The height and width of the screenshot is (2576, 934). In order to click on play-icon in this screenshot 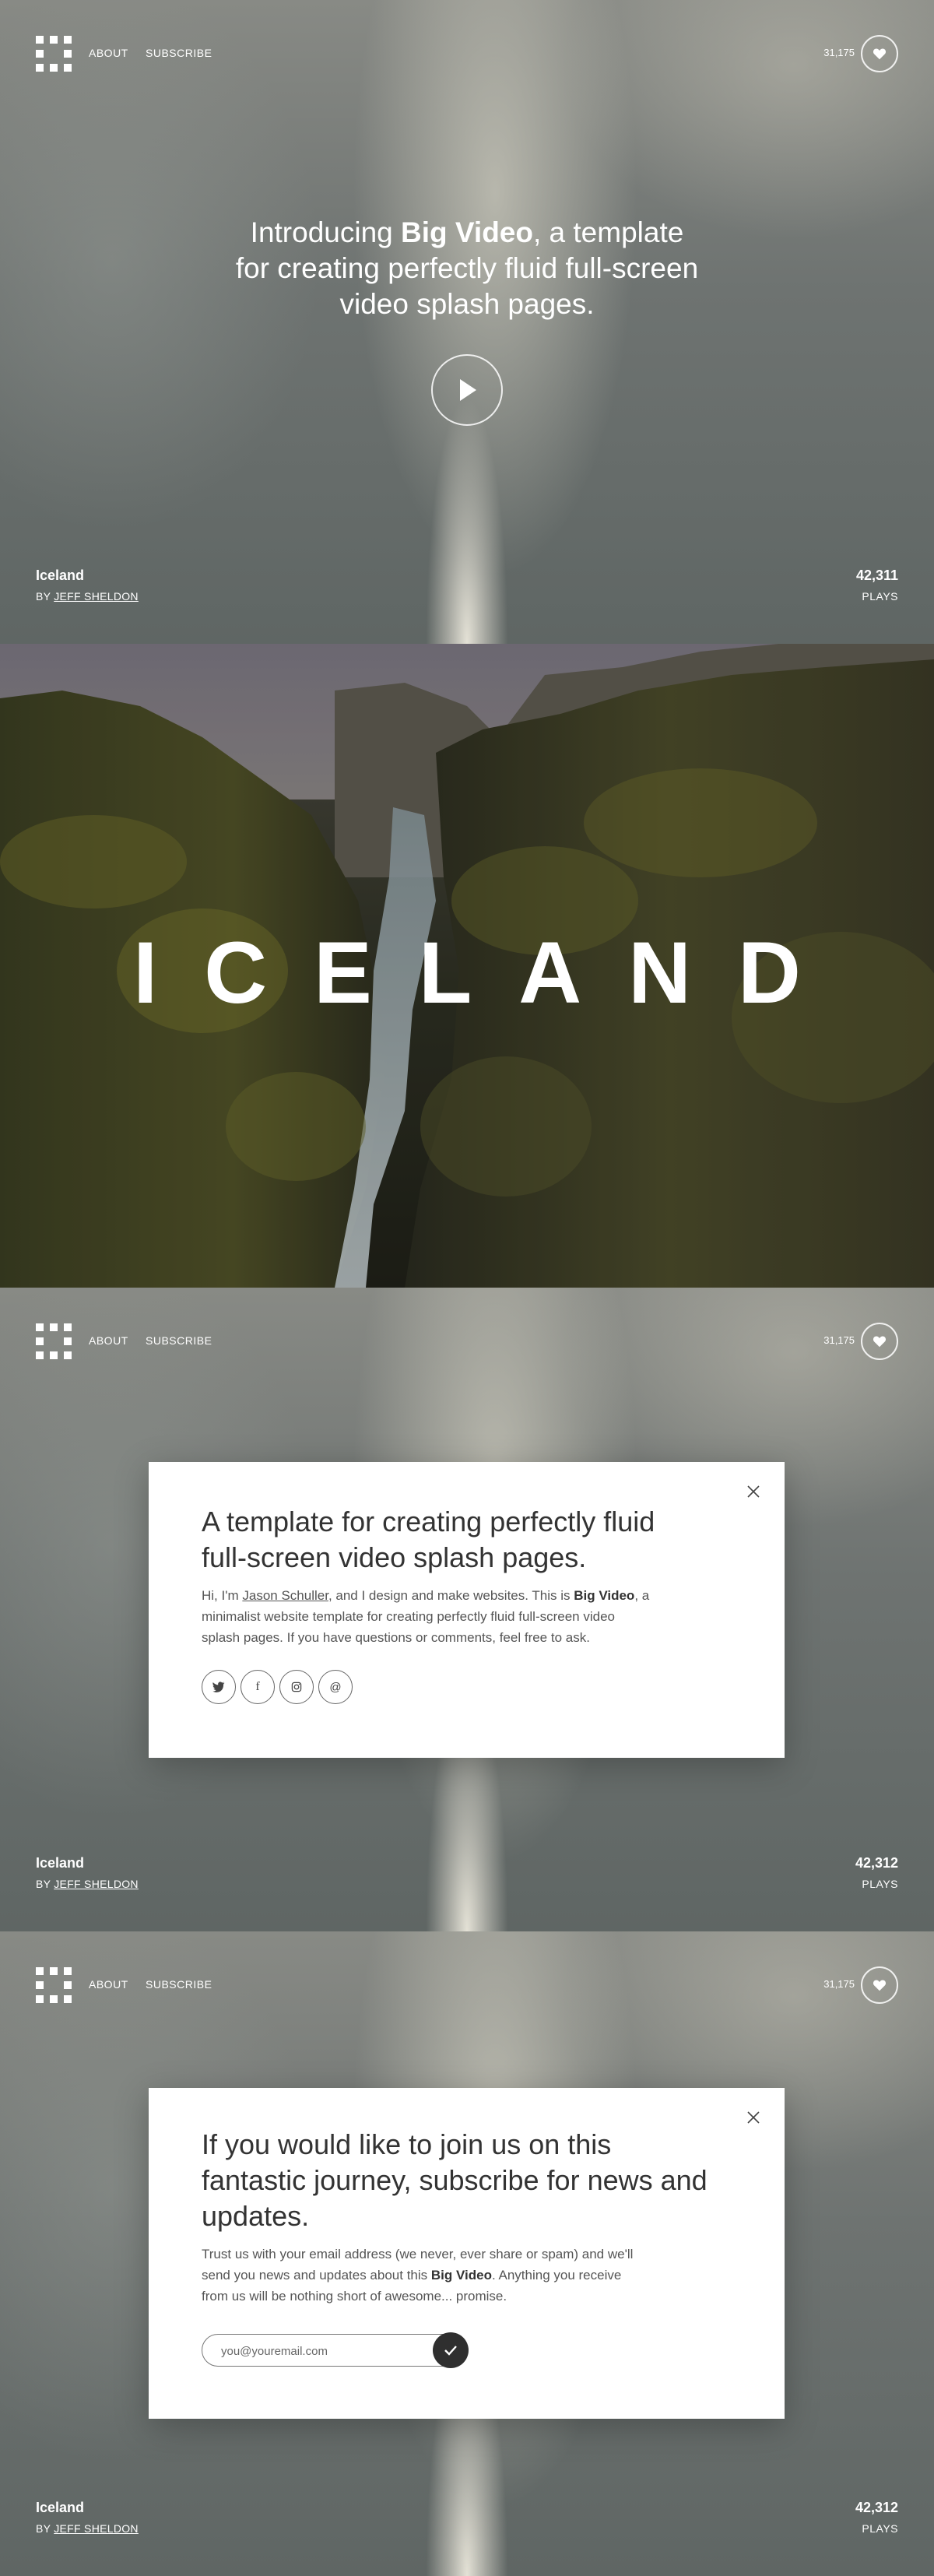, I will do `click(468, 390)`.